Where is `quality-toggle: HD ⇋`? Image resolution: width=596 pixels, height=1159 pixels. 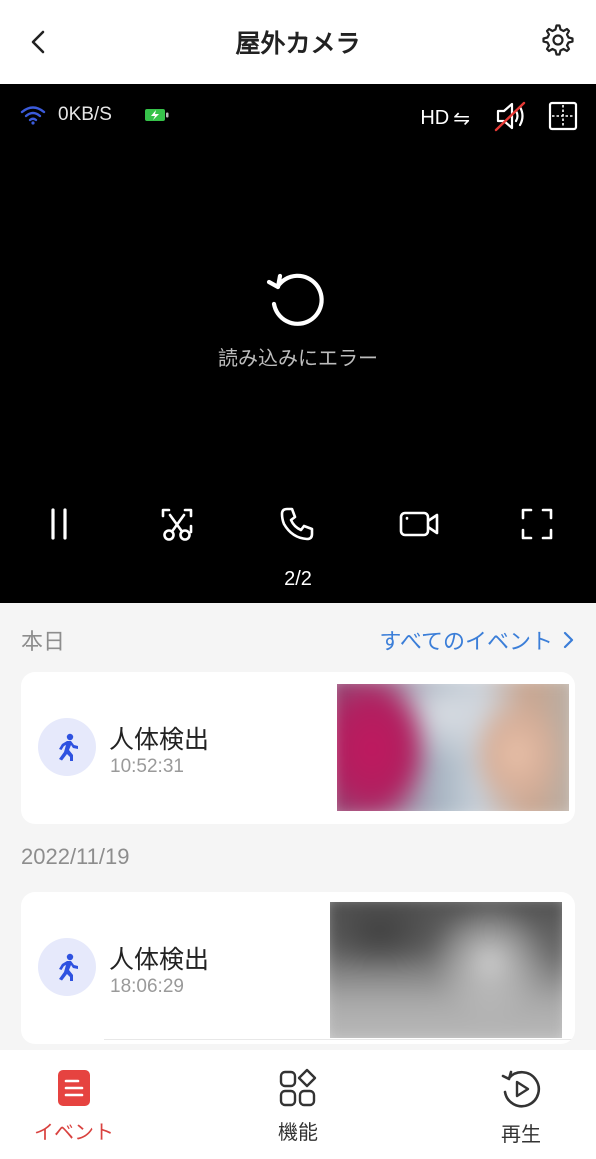
quality-toggle: HD ⇋ is located at coordinates (445, 118).